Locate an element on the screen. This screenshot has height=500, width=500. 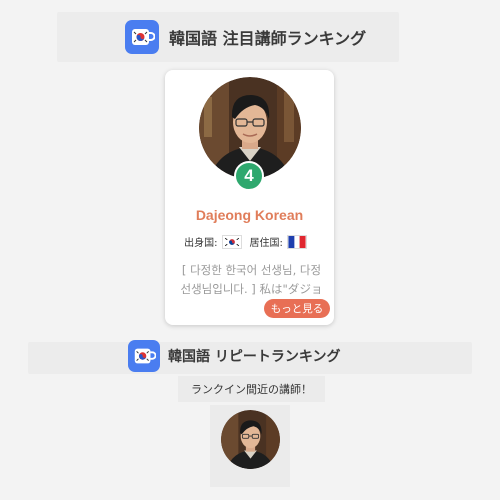
rank-badge: 4 is located at coordinates (249, 176).